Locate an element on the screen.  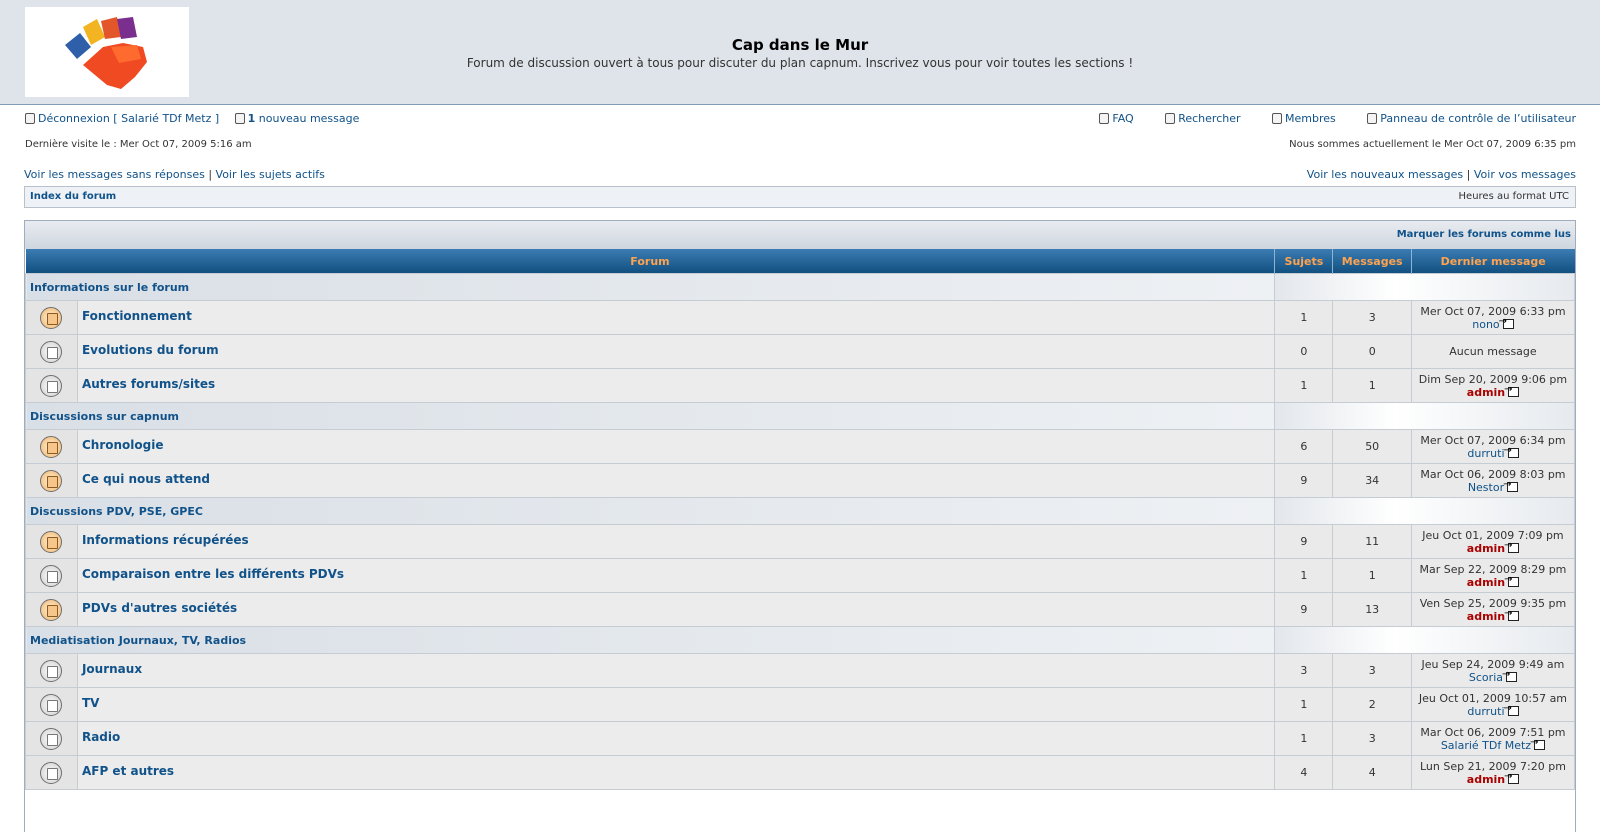
forum-link: Journaux is located at coordinates (678, 669).